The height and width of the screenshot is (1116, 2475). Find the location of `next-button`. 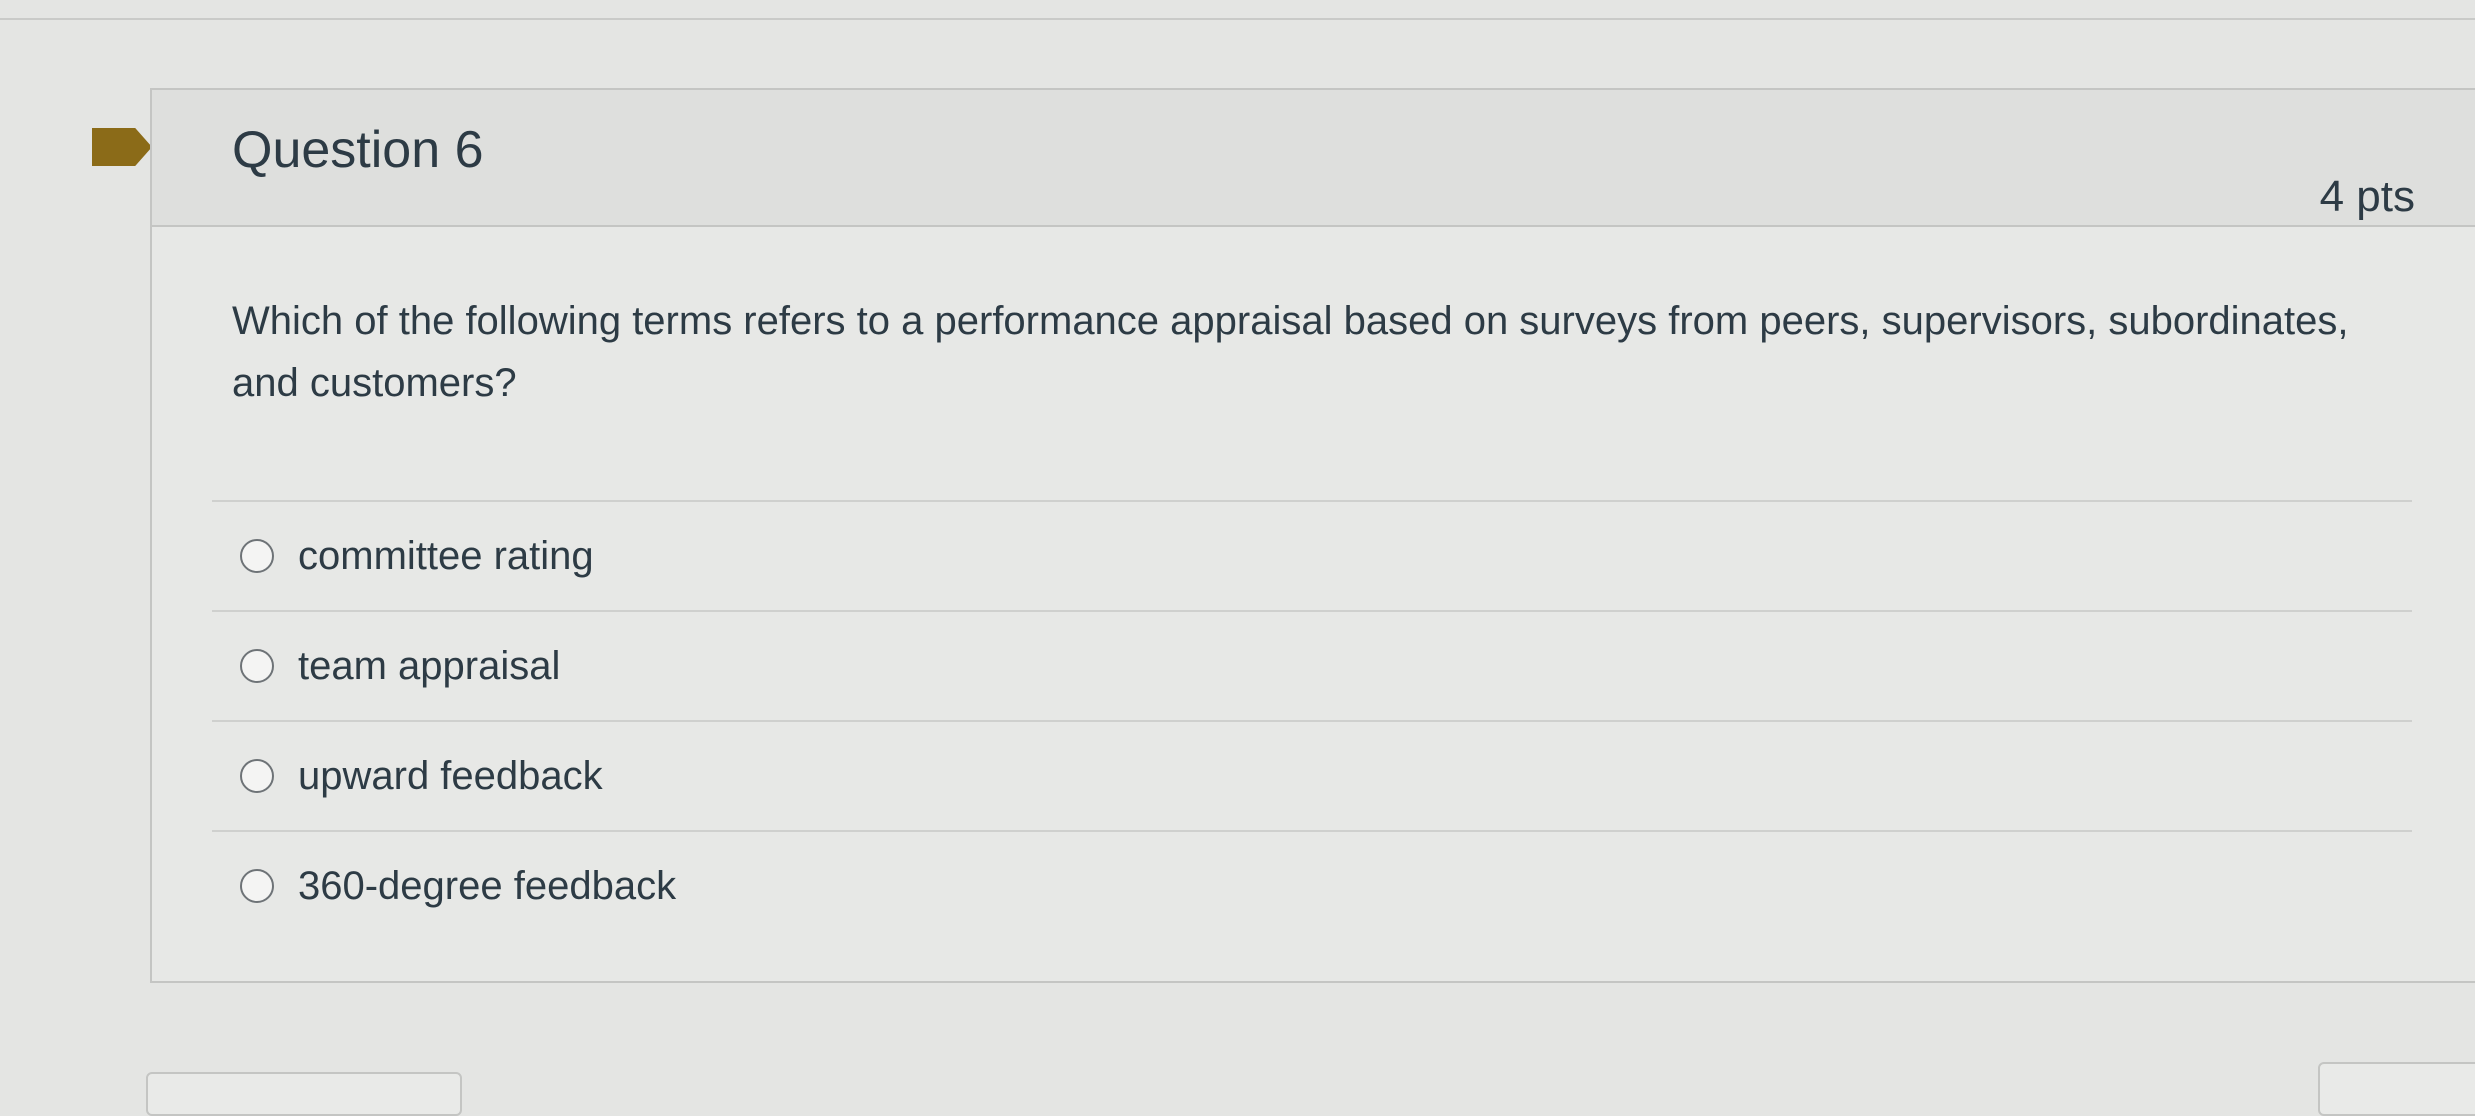

next-button is located at coordinates (2396, 1089).